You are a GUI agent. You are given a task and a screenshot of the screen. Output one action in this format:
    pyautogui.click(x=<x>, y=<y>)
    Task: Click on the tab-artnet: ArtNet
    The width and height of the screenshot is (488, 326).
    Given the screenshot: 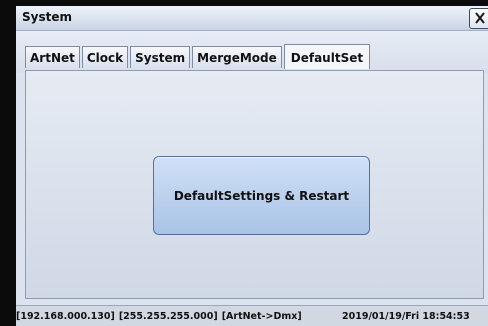 What is the action you would take?
    pyautogui.click(x=52, y=57)
    